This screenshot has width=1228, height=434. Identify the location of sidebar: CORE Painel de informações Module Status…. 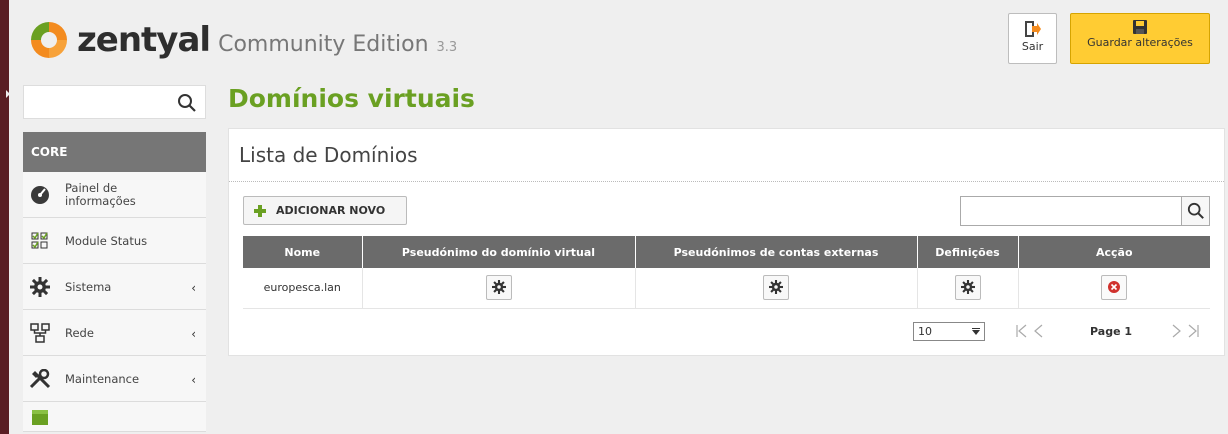
(107, 257).